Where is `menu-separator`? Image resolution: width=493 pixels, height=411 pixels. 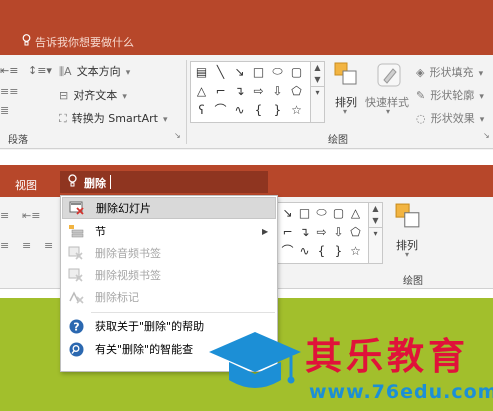
menu-separator is located at coordinates (183, 312).